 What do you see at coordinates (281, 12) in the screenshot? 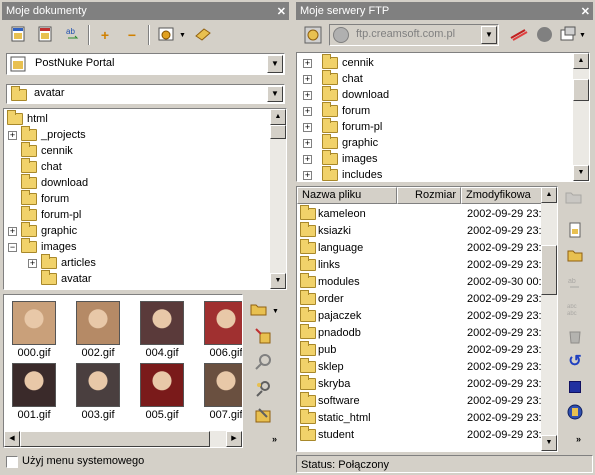
I see `left-panel-close-icon: ✕` at bounding box center [281, 12].